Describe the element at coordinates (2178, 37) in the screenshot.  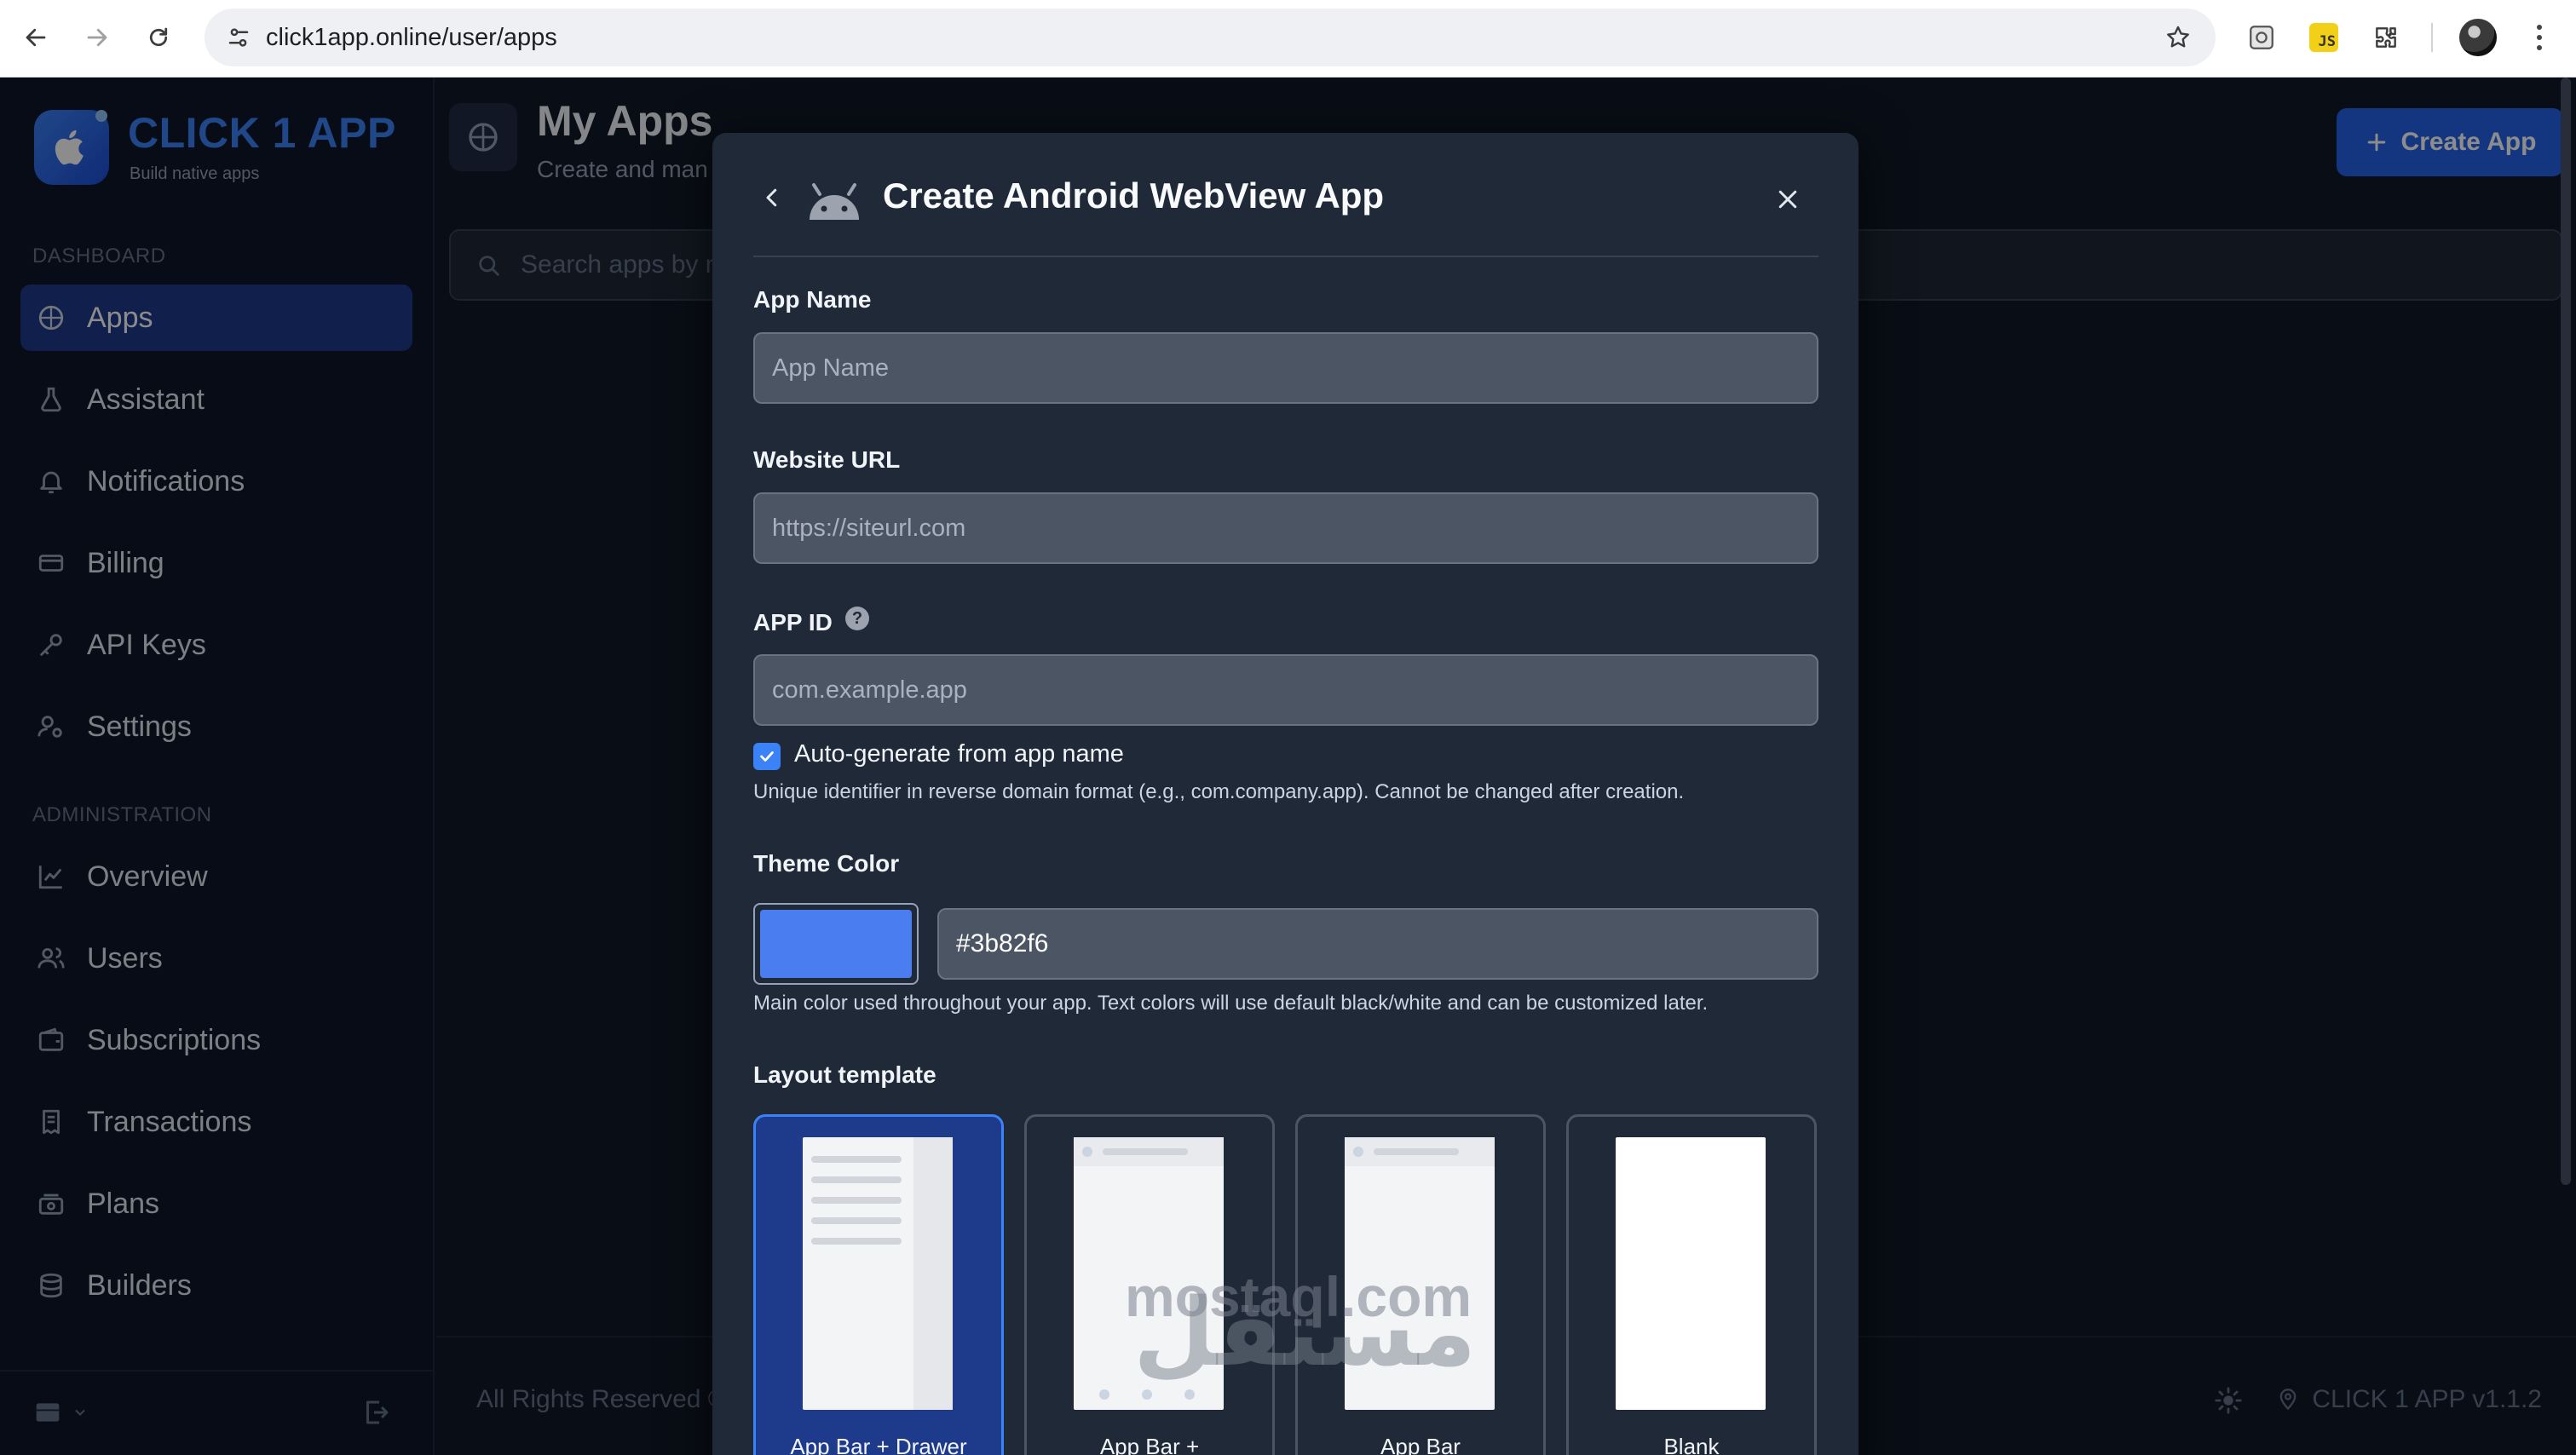
I see `bookmark-star-icon` at that location.